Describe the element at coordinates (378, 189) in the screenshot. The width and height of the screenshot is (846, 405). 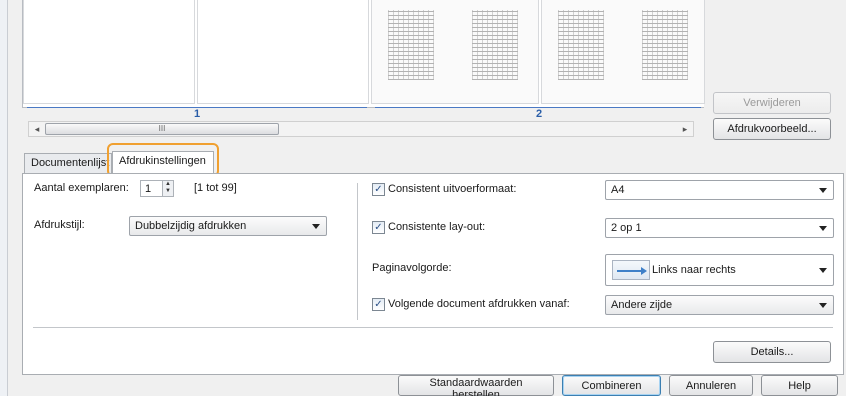
I see `consistent-size-checkbox: ✓` at that location.